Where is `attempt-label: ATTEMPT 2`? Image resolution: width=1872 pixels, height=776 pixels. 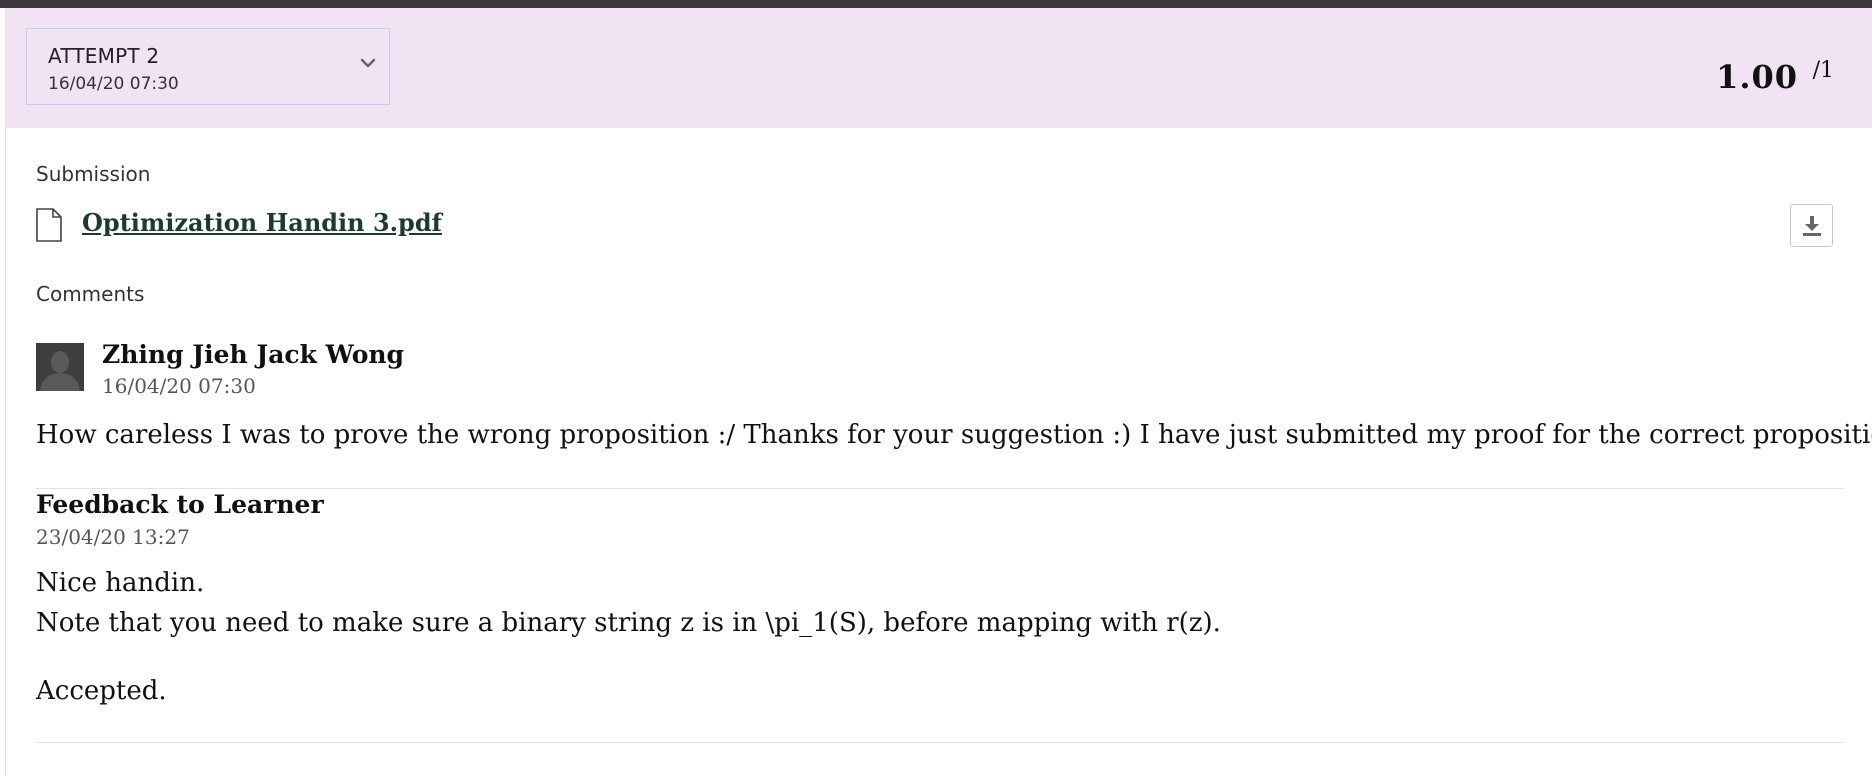 attempt-label: ATTEMPT 2 is located at coordinates (104, 56).